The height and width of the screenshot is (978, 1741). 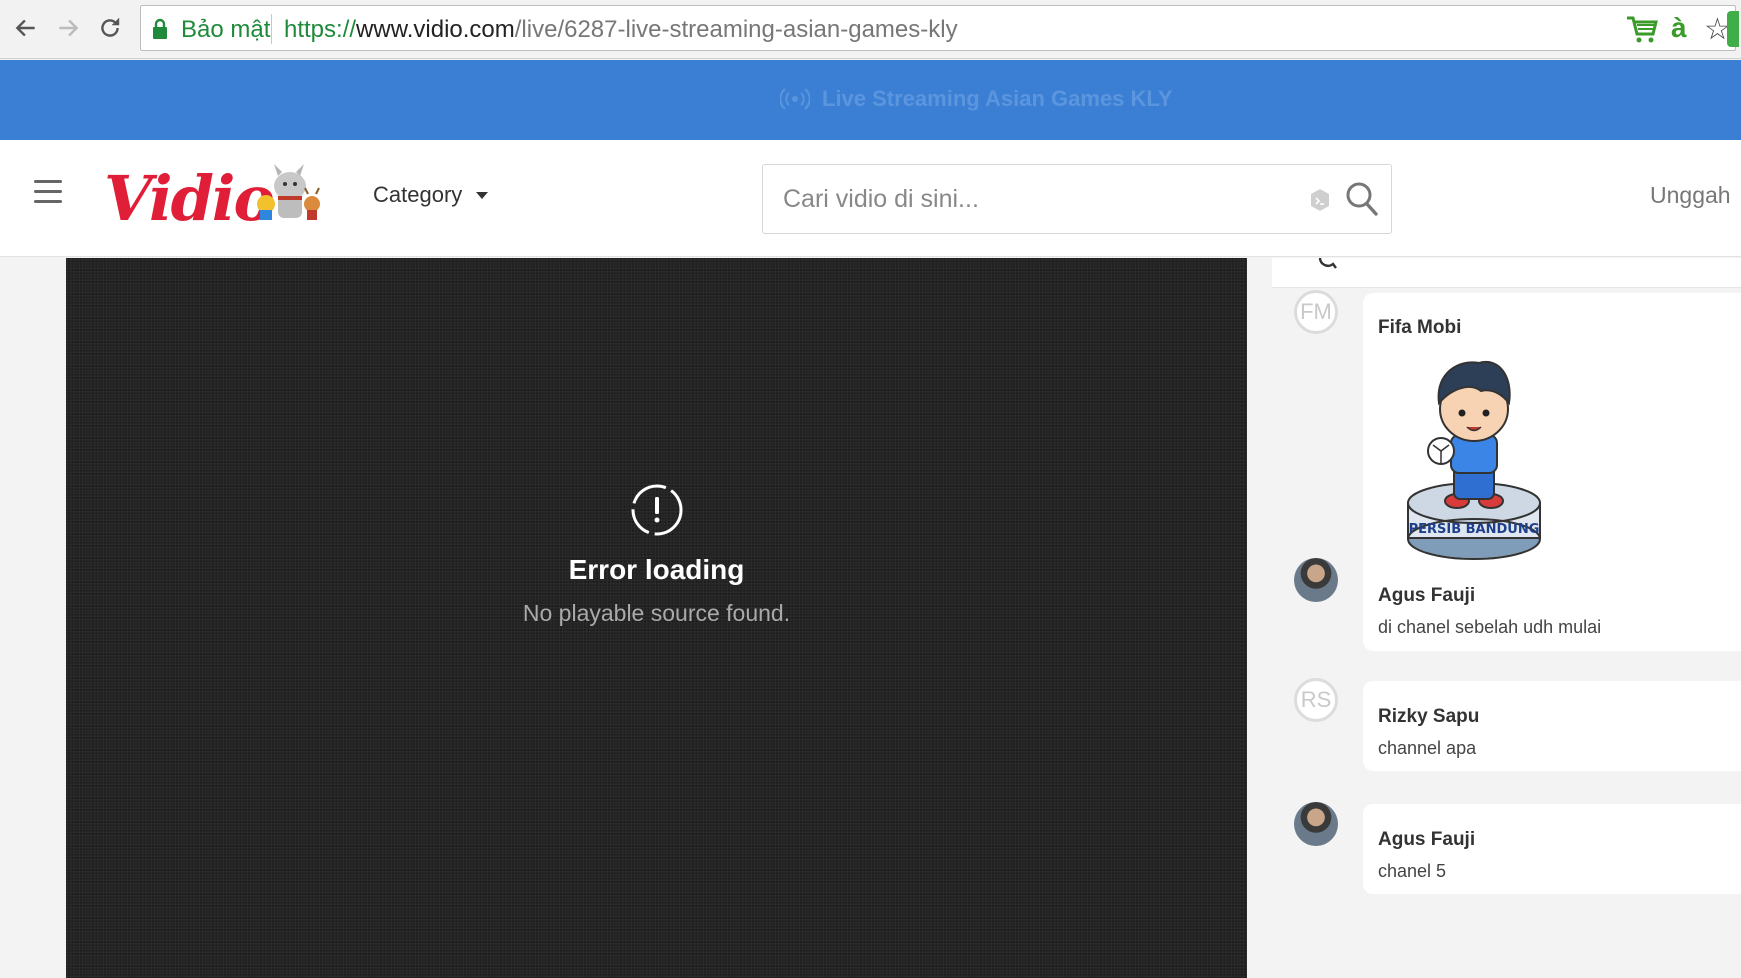 I want to click on forward-arrow-icon, so click(x=69, y=28).